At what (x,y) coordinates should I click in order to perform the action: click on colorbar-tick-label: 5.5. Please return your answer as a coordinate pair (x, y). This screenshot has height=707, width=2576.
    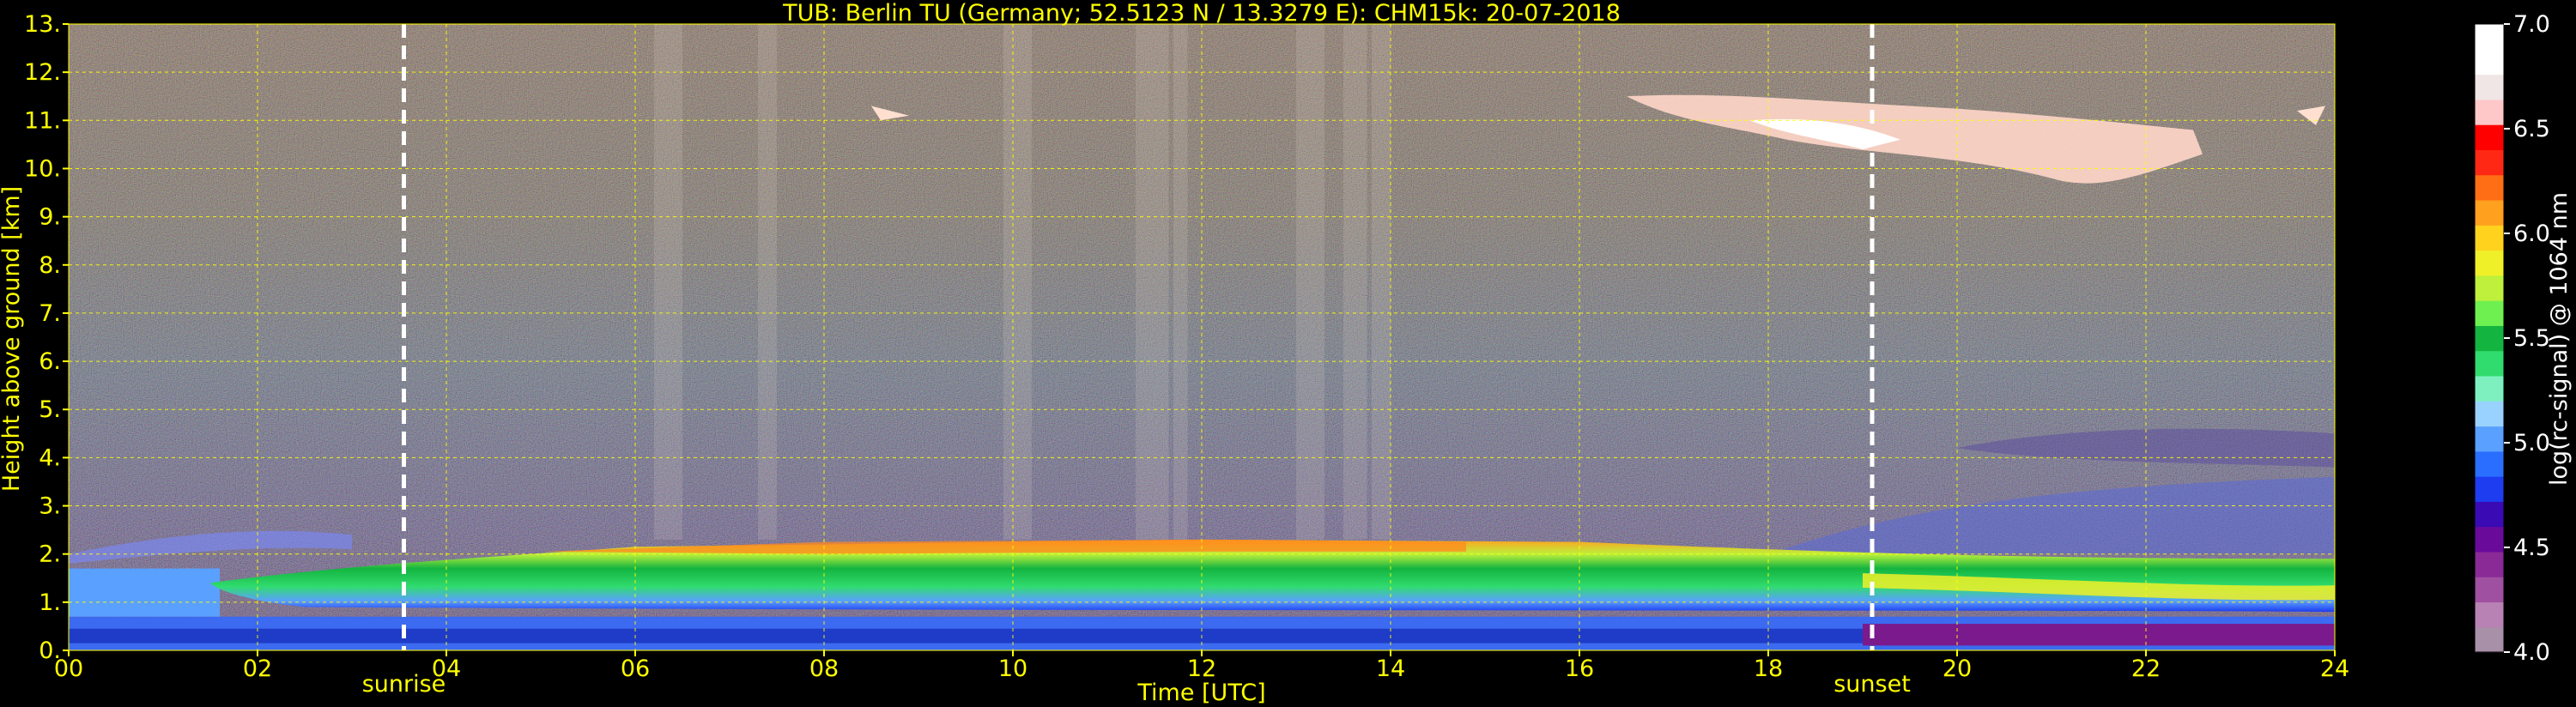
    Looking at the image, I should click on (2531, 338).